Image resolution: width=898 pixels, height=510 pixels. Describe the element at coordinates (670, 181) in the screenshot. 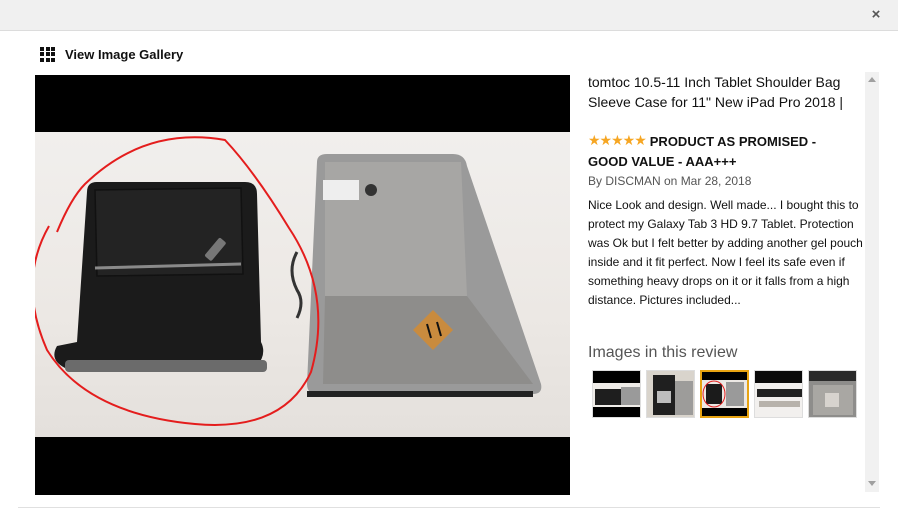

I see `review-meta: By DISCMAN on Mar 28, 2018` at that location.